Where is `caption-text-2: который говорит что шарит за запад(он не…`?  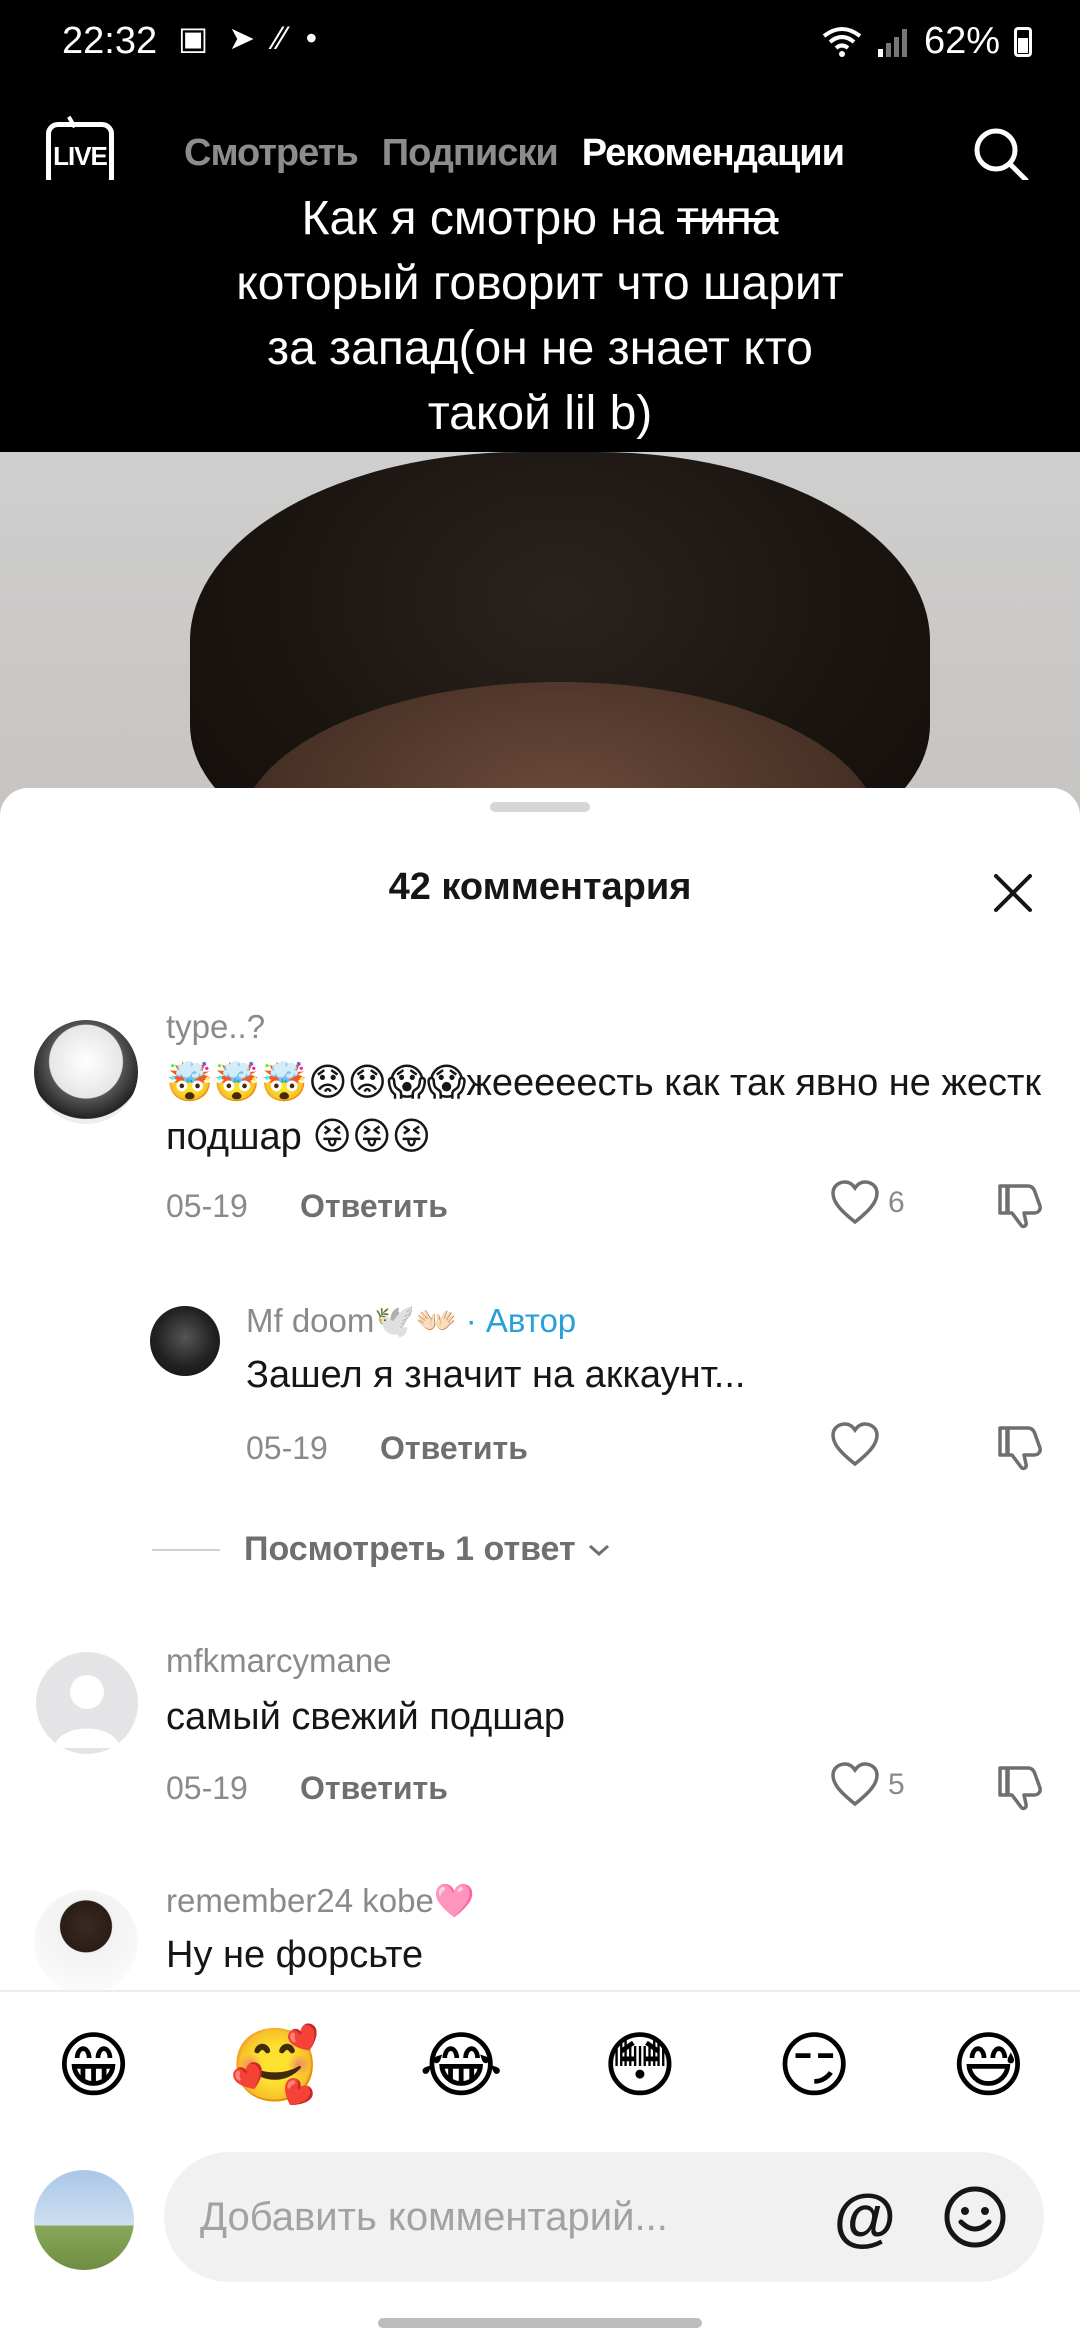 caption-text-2: который говорит что шарит за запад(он не… is located at coordinates (540, 348).